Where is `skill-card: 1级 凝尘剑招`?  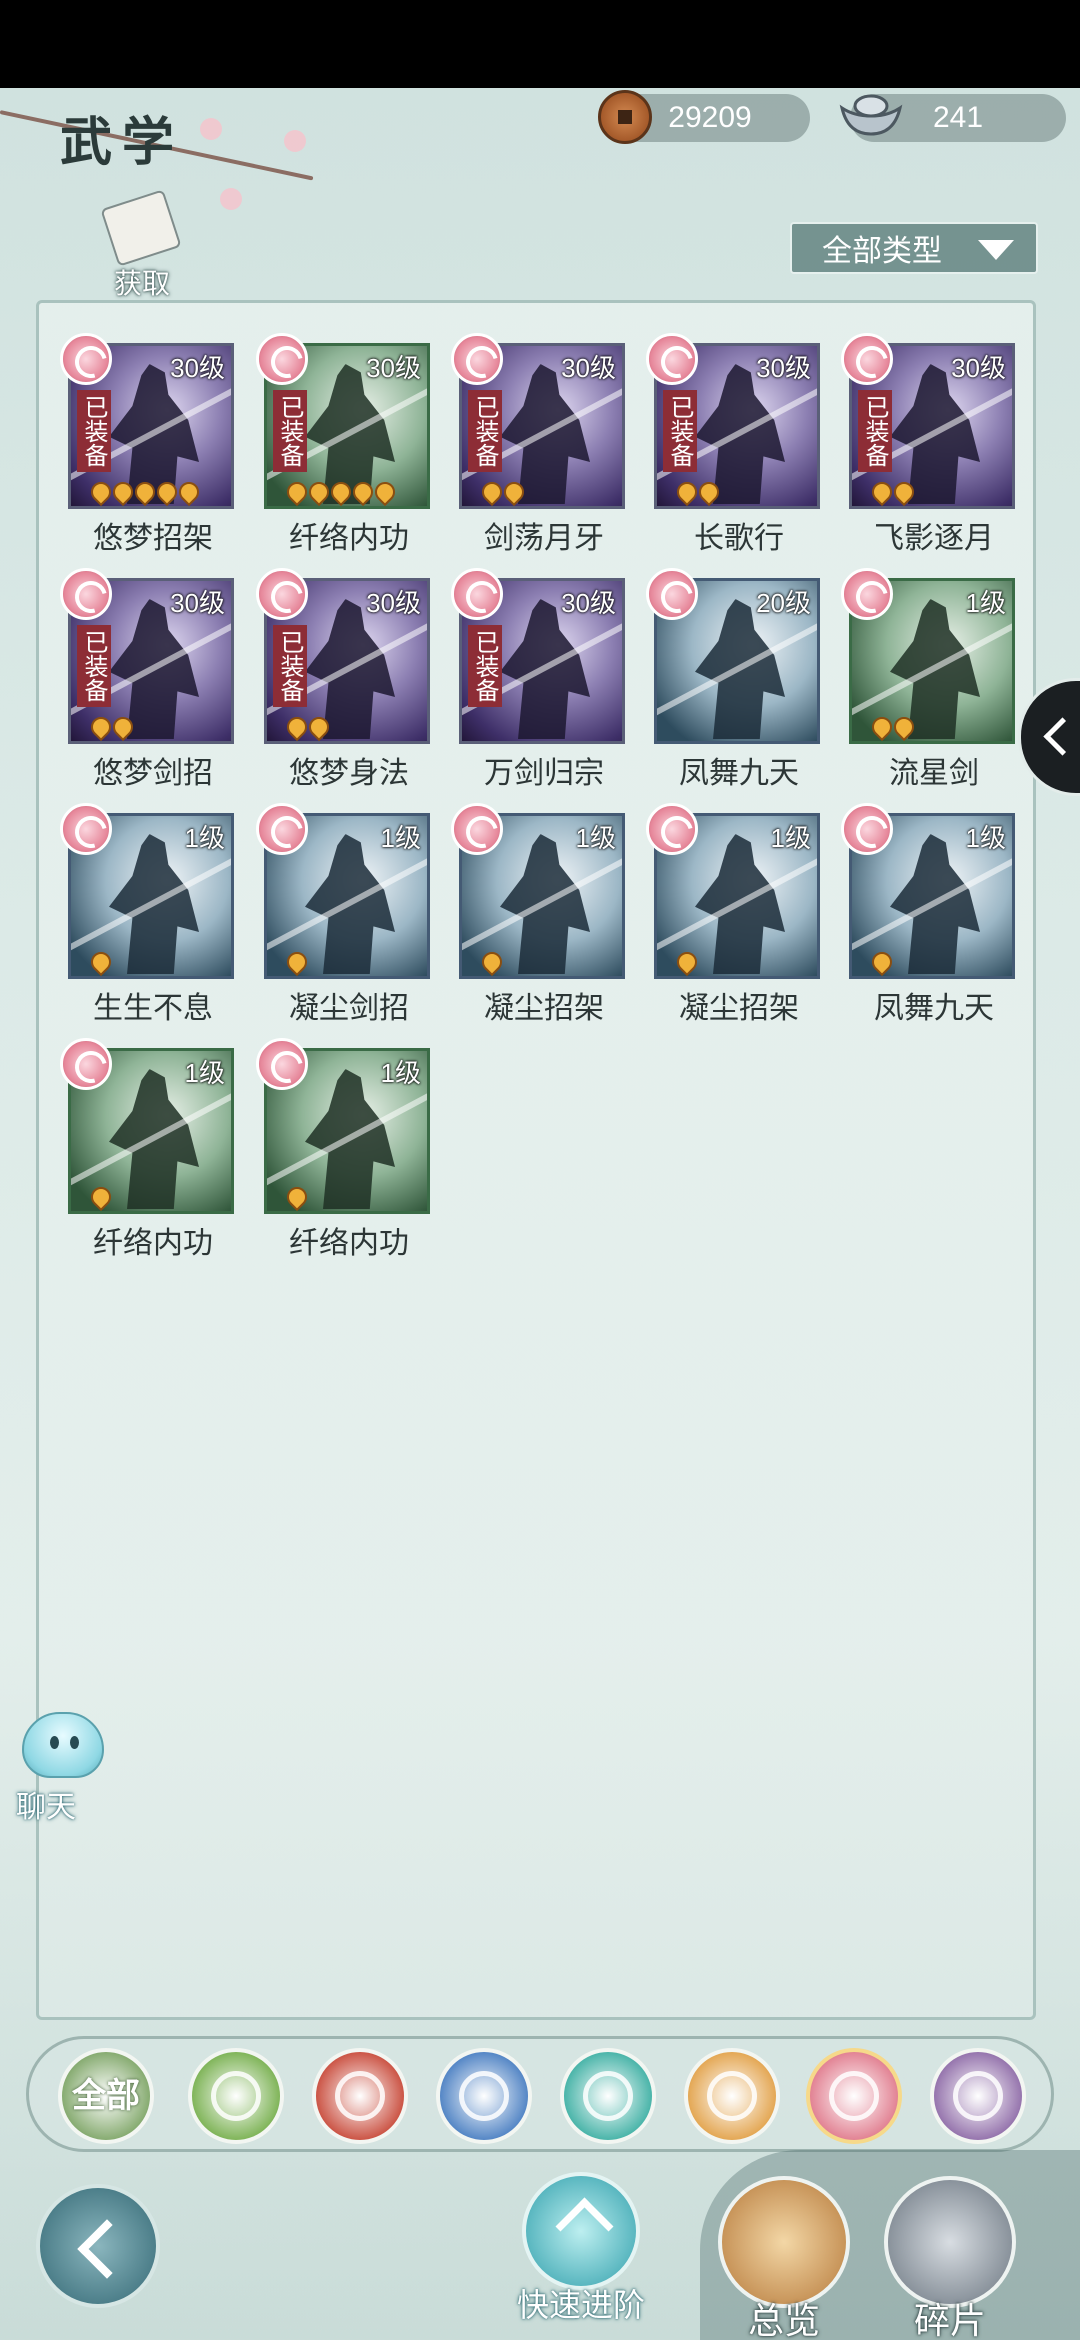
skill-card: 1级 凝尘剑招 is located at coordinates (344, 914).